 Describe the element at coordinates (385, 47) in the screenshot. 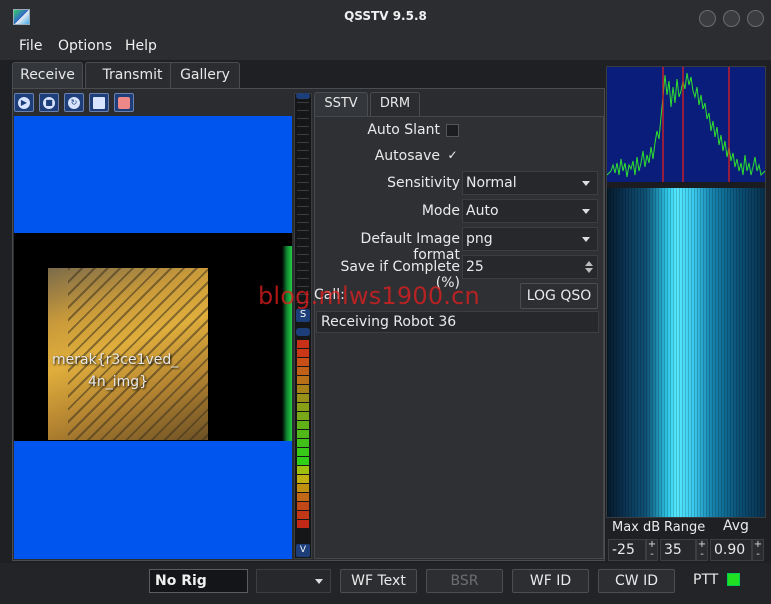

I see `menu-bar: File Options Help` at that location.